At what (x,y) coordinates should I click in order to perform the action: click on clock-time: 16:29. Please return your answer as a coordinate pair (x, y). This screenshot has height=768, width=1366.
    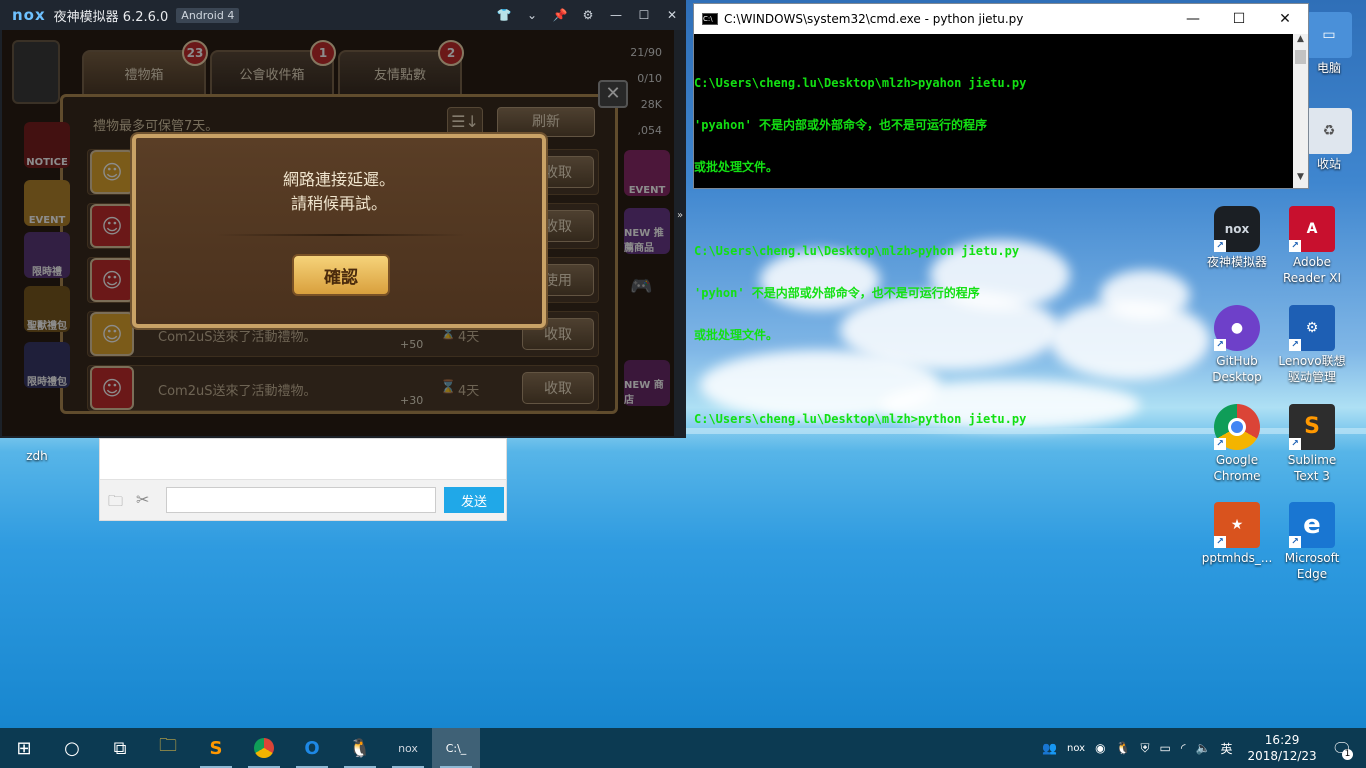
    Looking at the image, I should click on (1282, 740).